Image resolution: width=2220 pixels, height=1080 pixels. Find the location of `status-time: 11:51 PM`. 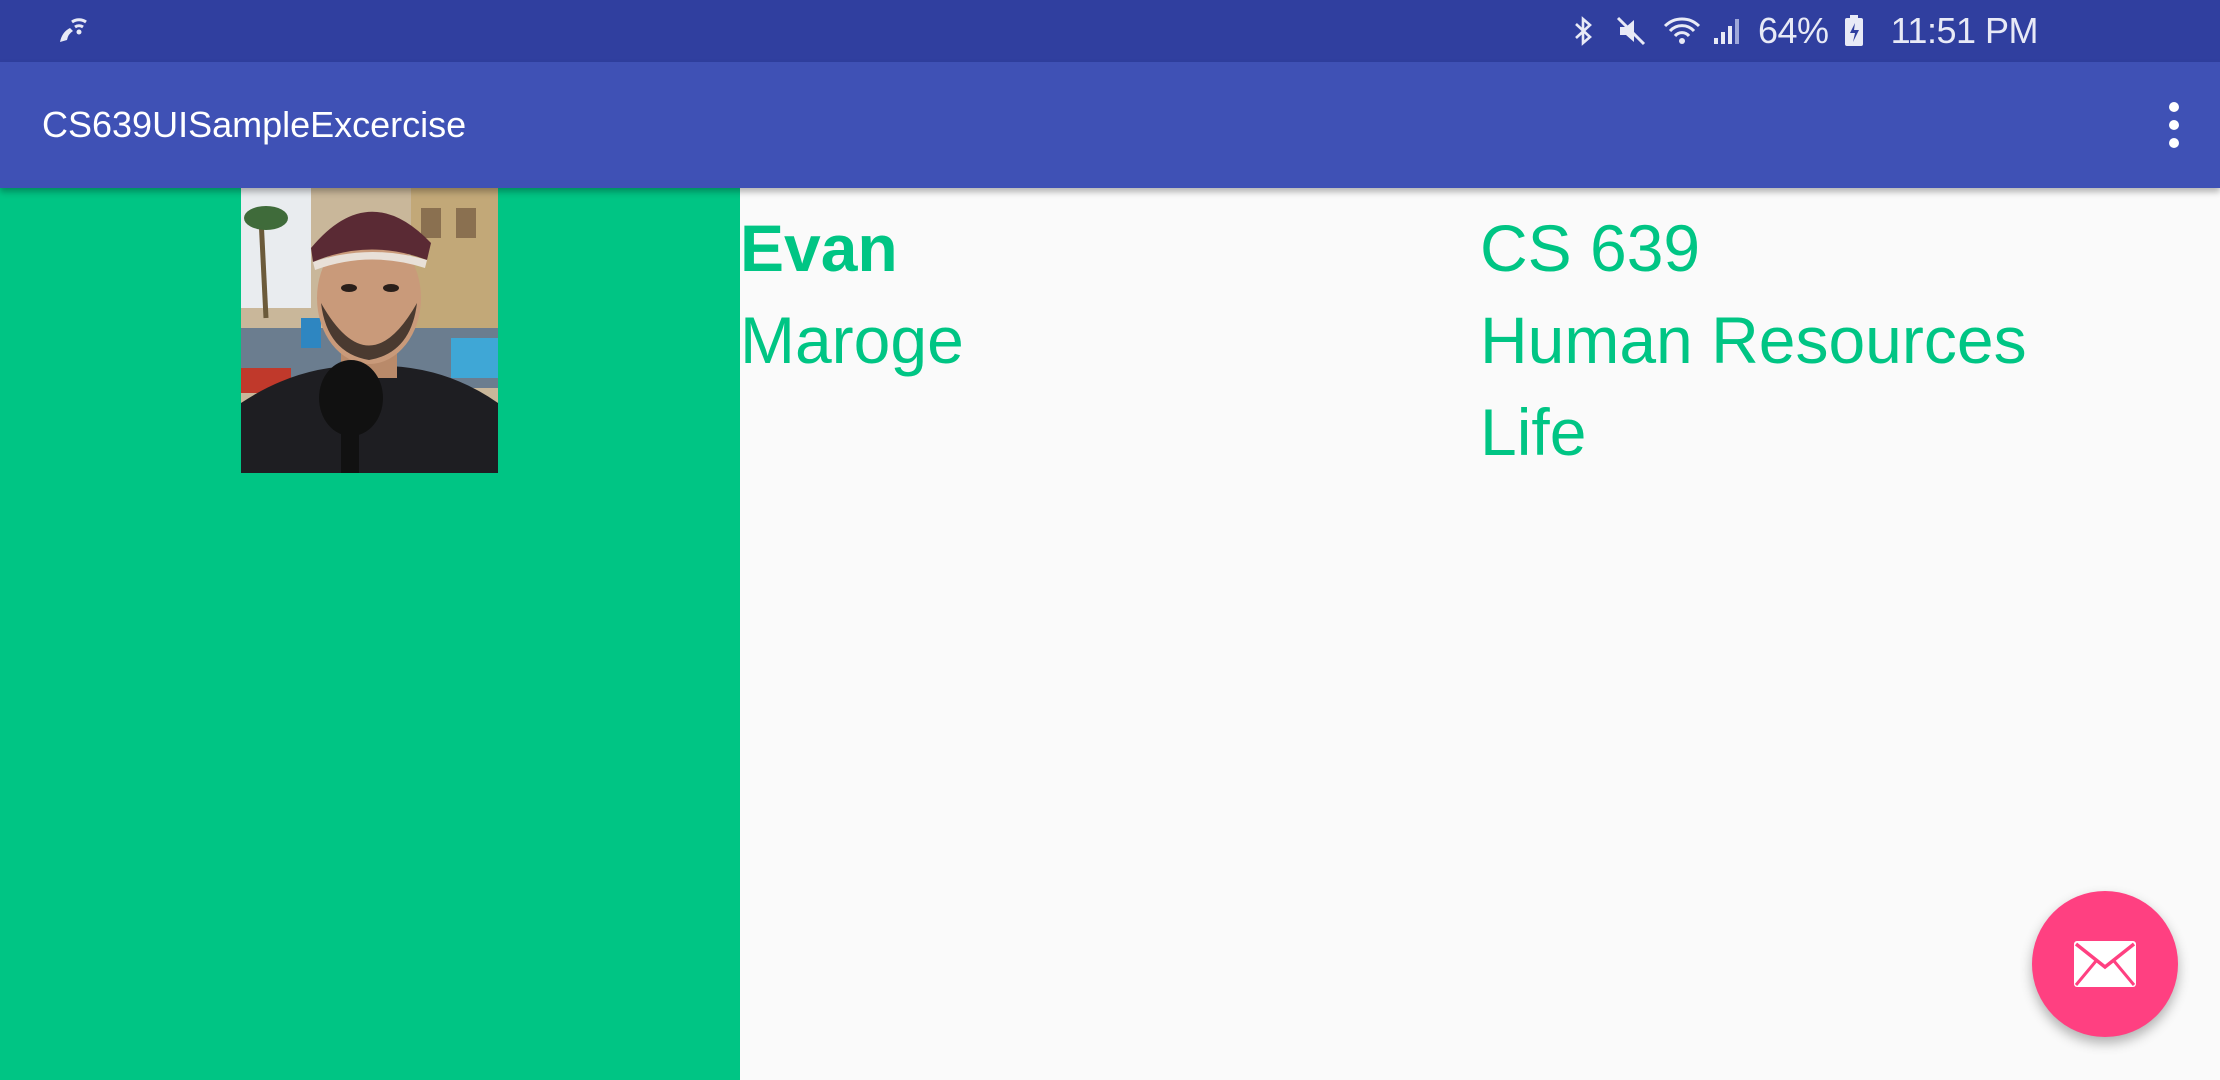

status-time: 11:51 PM is located at coordinates (1964, 30).